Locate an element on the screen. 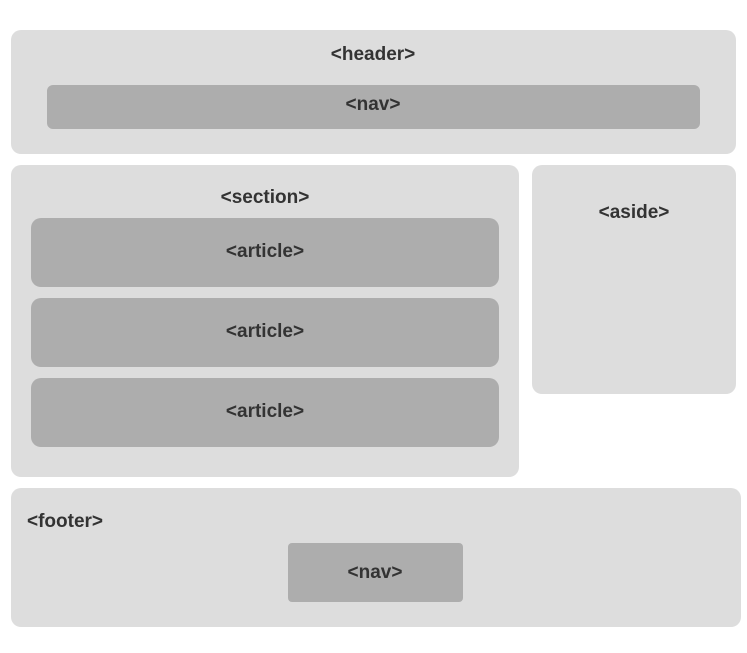 This screenshot has width=747, height=653. aside-block: <aside> is located at coordinates (634, 279).